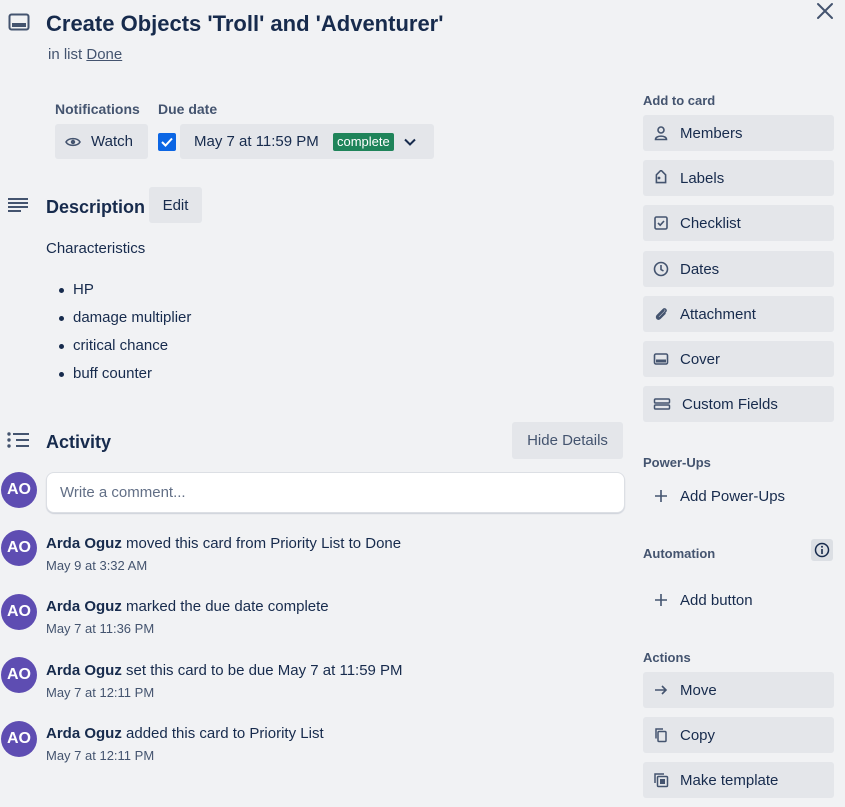 Image resolution: width=845 pixels, height=807 pixels. What do you see at coordinates (18, 440) in the screenshot?
I see `activity-icon` at bounding box center [18, 440].